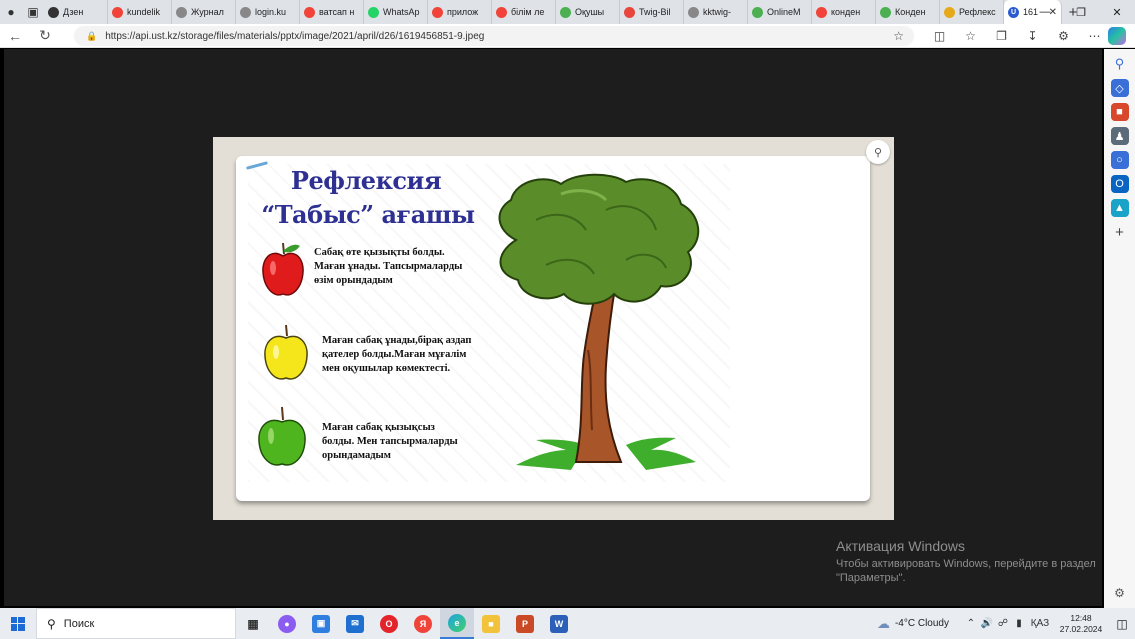  I want to click on sidebar-settings-icon: ⚙, so click(1120, 593).